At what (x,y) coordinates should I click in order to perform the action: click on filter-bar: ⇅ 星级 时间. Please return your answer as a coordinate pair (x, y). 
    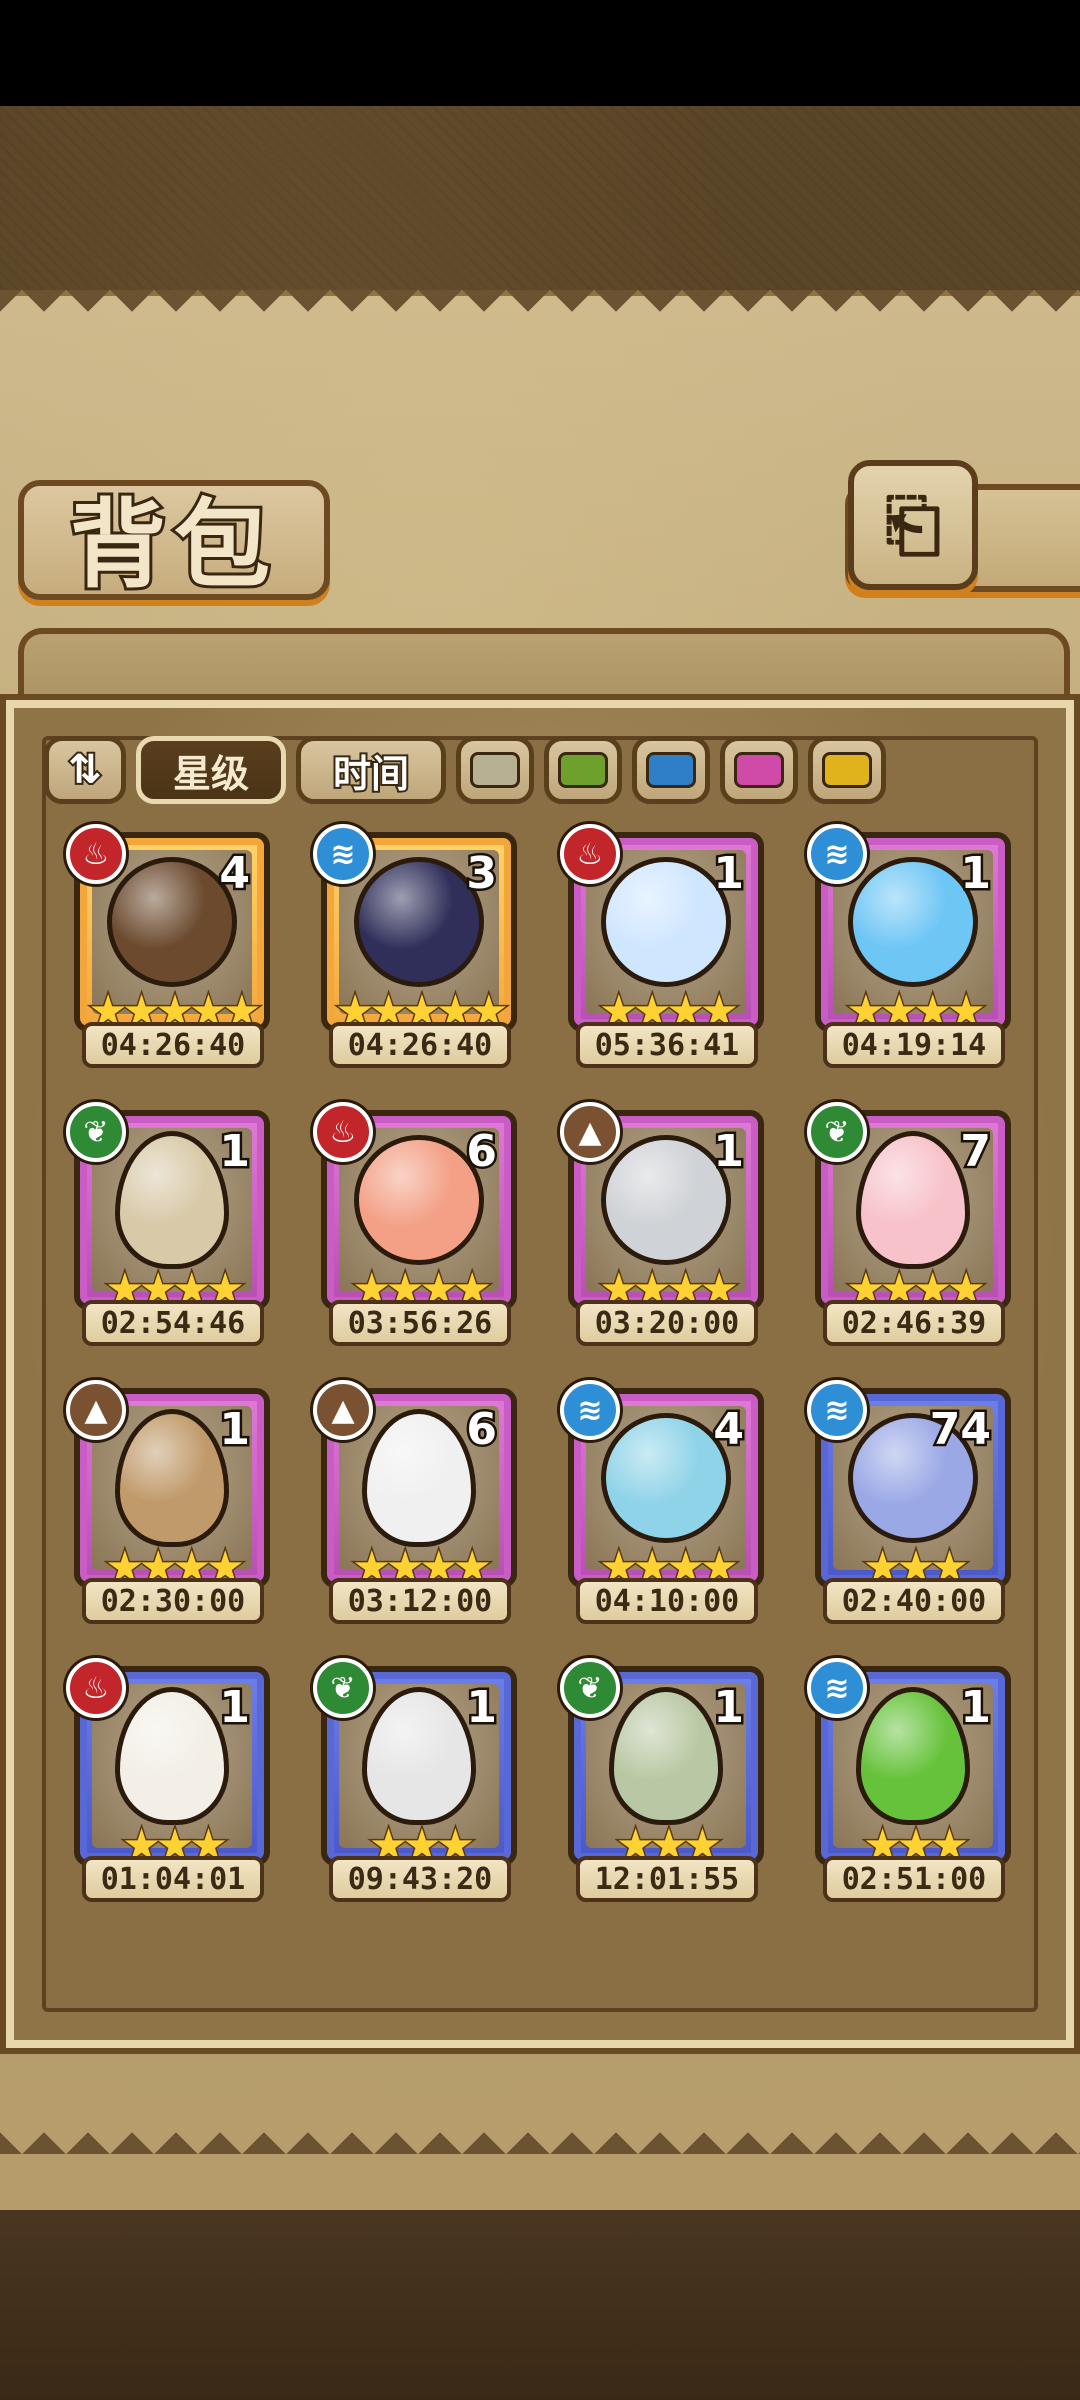
    Looking at the image, I should click on (465, 770).